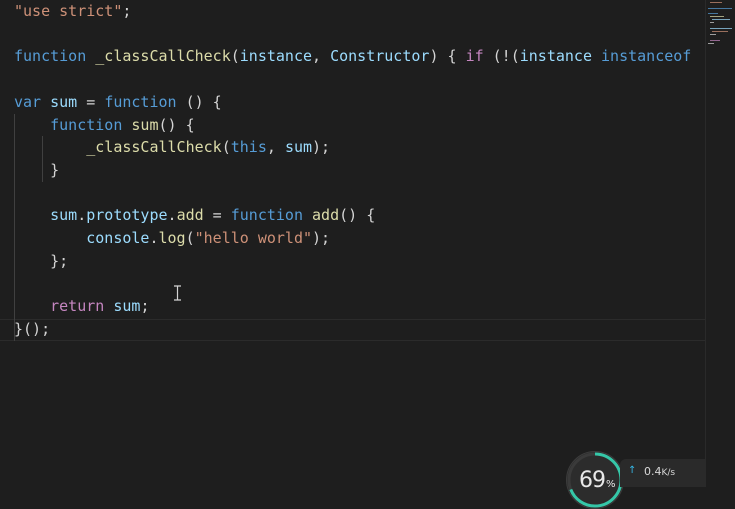  What do you see at coordinates (653, 471) in the screenshot?
I see `upload-speed-value: 0.4` at bounding box center [653, 471].